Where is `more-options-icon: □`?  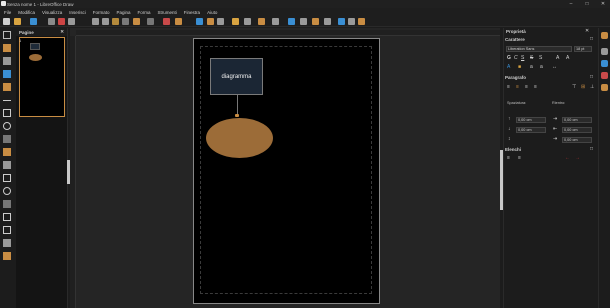 more-options-icon: □ is located at coordinates (591, 39).